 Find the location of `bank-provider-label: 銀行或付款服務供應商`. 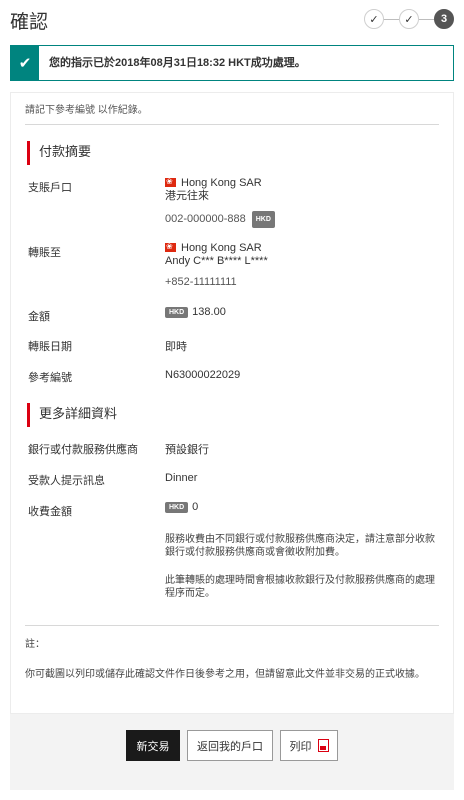

bank-provider-label: 銀行或付款服務供應商 is located at coordinates (83, 450).